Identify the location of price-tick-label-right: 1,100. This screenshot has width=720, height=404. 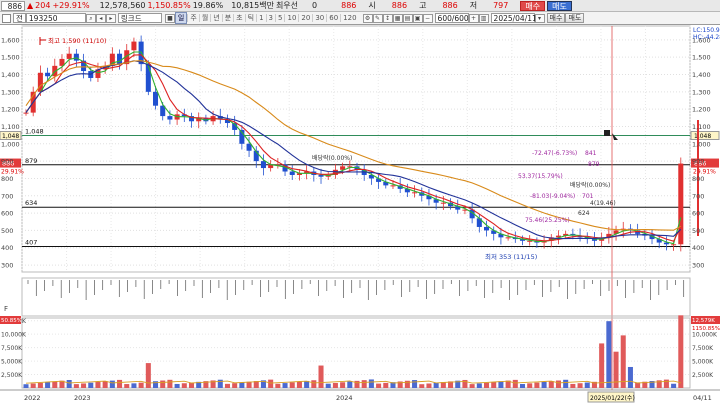
(701, 127).